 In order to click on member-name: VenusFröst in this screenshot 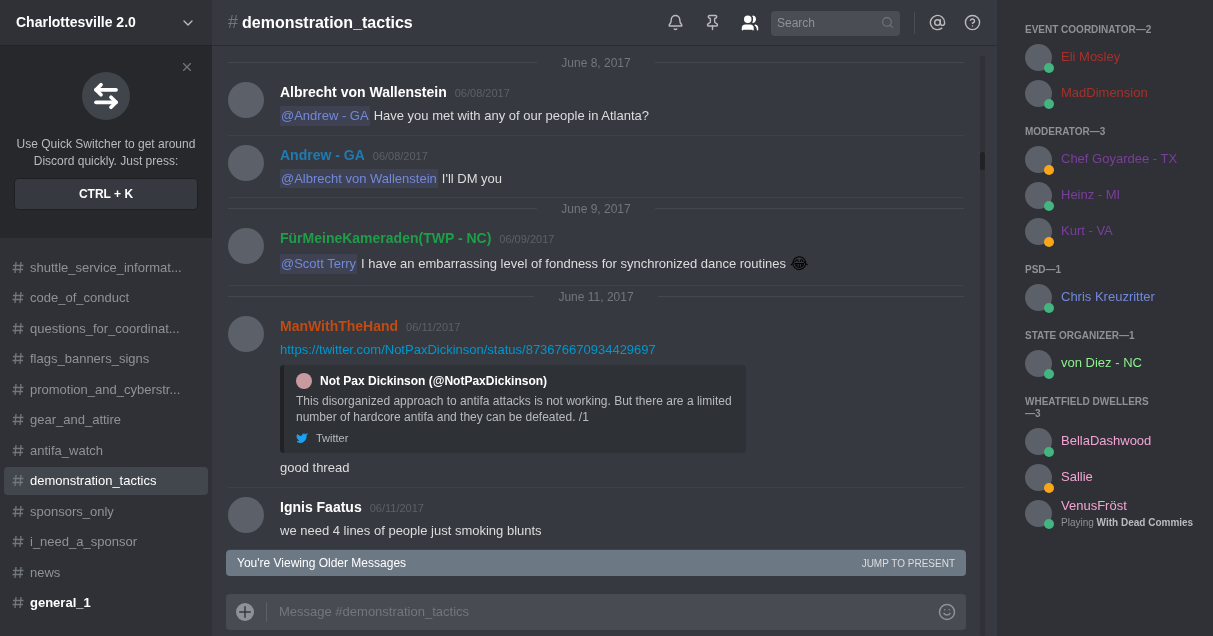, I will do `click(1094, 505)`.